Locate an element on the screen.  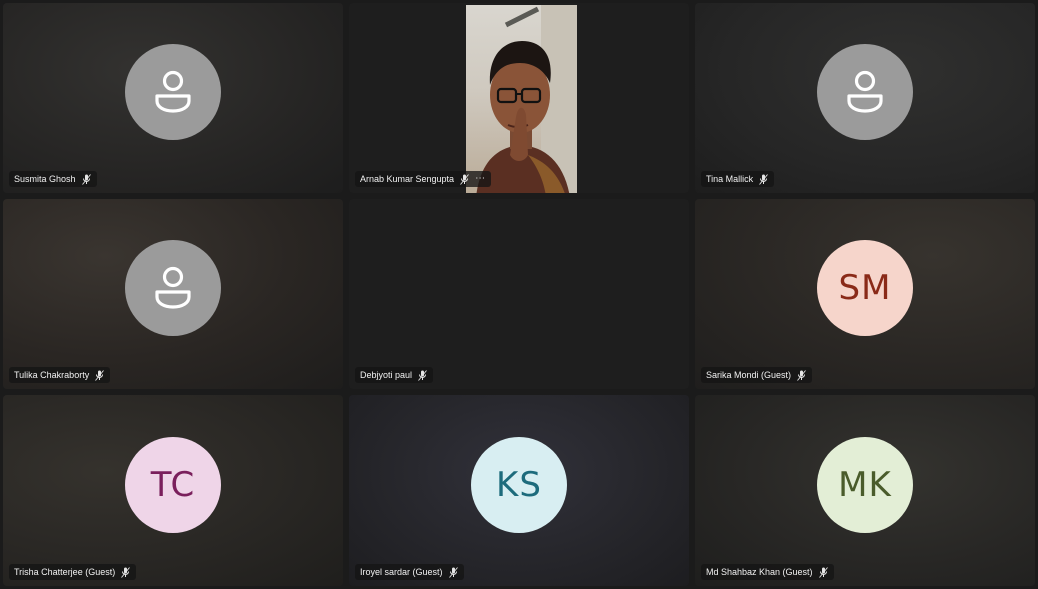
participant-tile: Tina Mallick is located at coordinates (865, 98).